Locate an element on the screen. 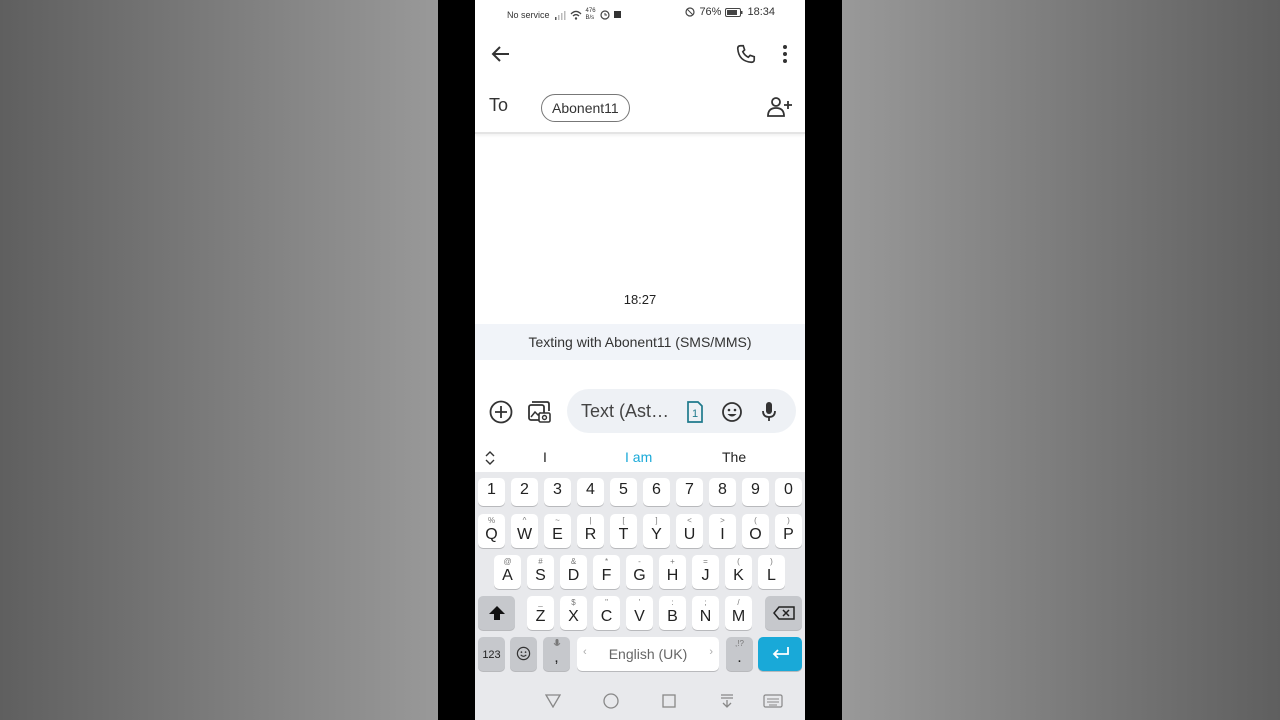 The height and width of the screenshot is (720, 1280). key-h-sup: + is located at coordinates (672, 561).